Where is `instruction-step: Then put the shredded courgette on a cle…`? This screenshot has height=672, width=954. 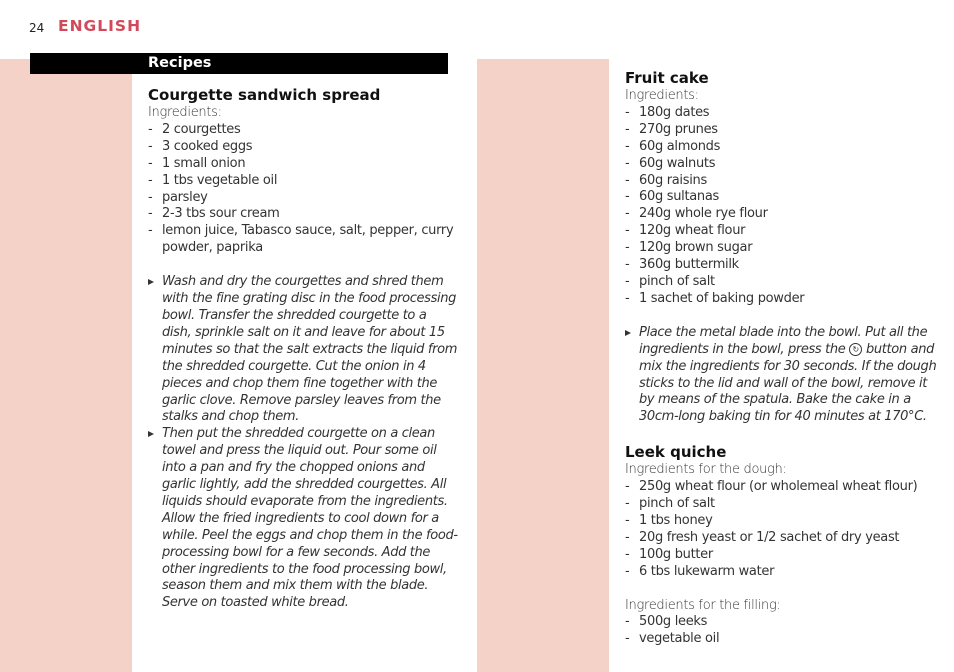
instruction-step: Then put the shredded courgette on a cle… is located at coordinates (303, 519).